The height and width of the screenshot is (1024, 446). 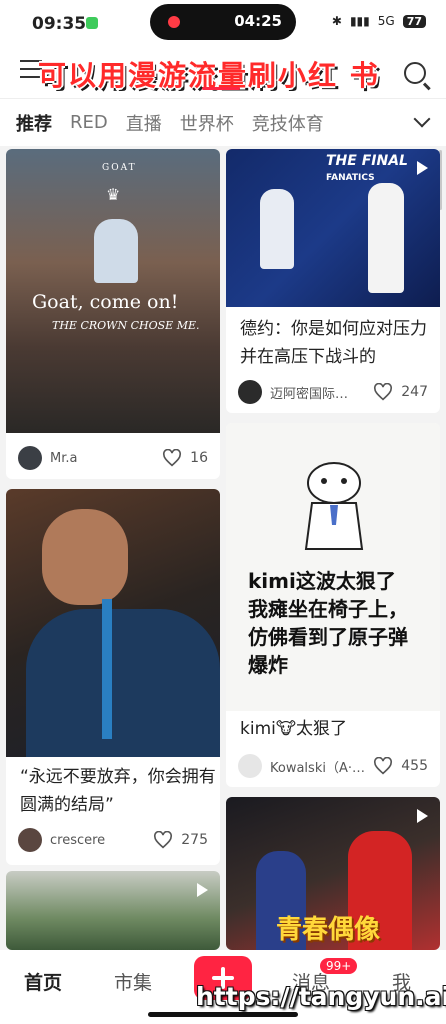 What do you see at coordinates (105, 302) in the screenshot?
I see `image-caption-line1: Goat, come on!` at bounding box center [105, 302].